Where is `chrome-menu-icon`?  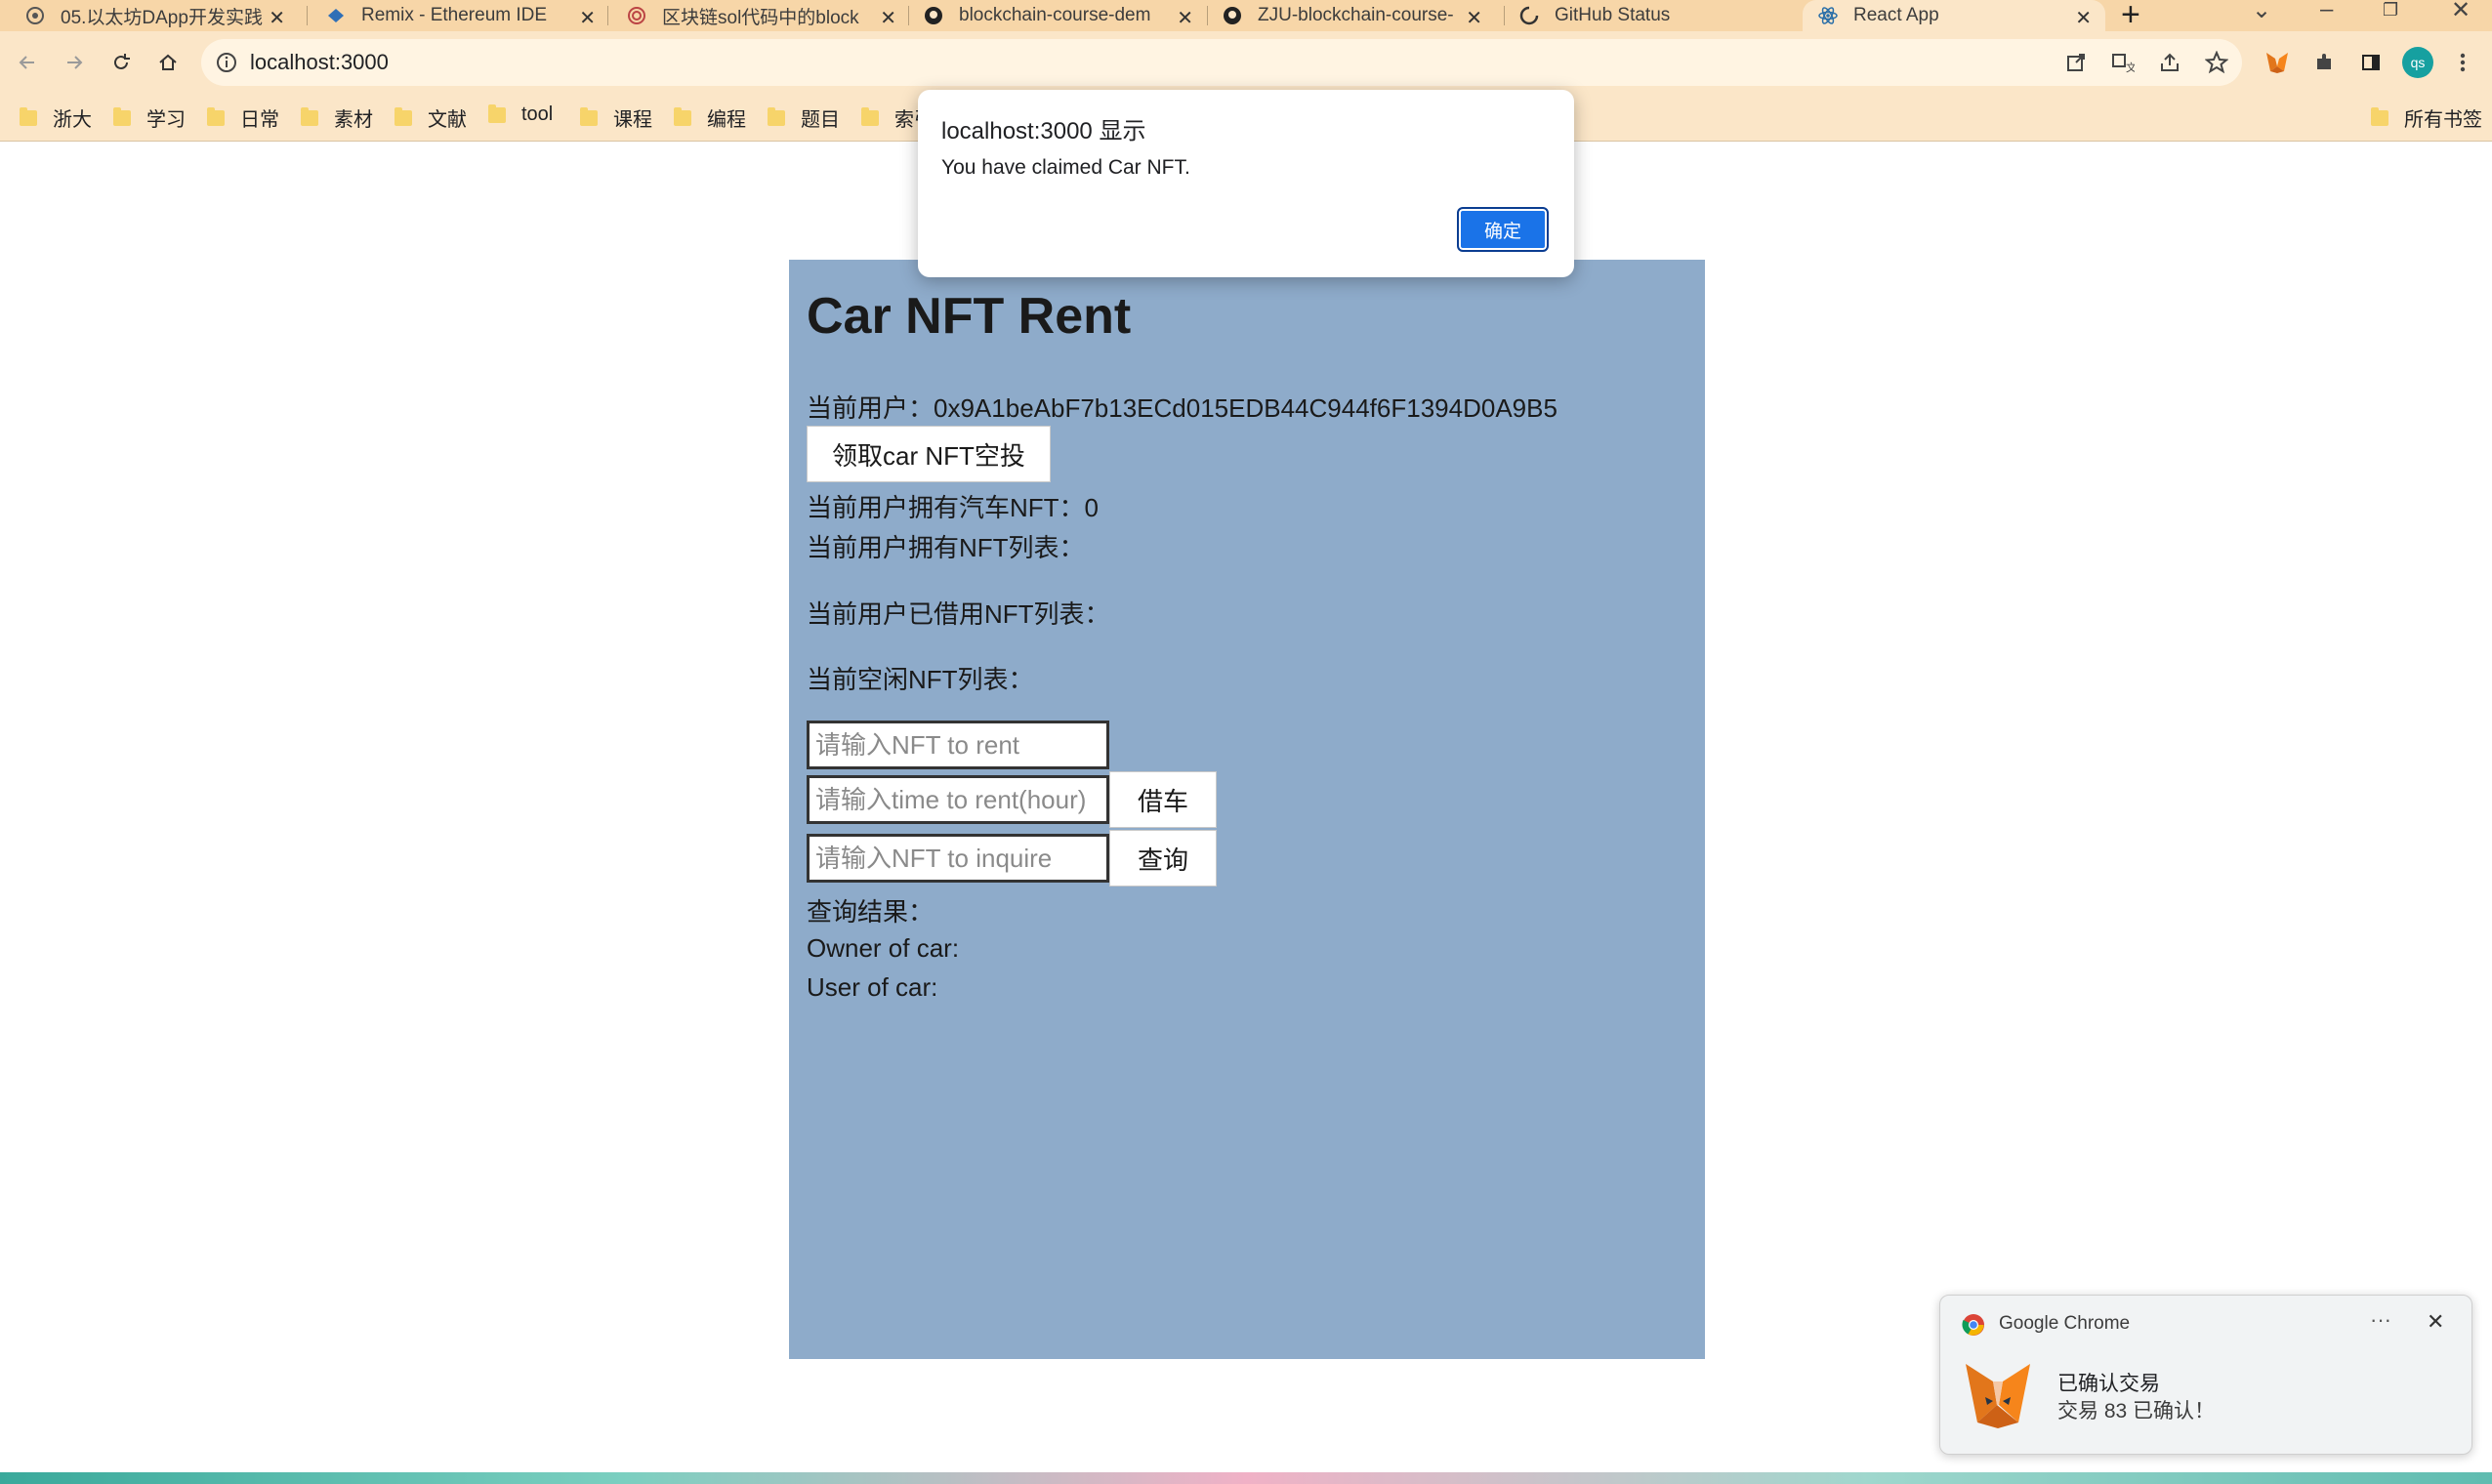 chrome-menu-icon is located at coordinates (2462, 63).